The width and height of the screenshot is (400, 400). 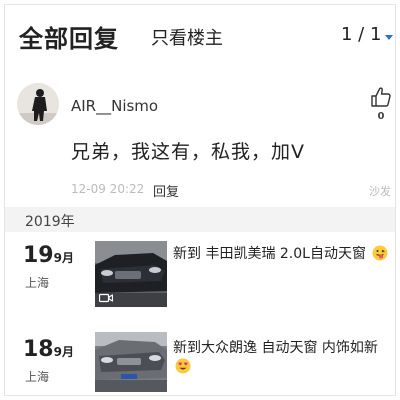 What do you see at coordinates (38, 104) in the screenshot?
I see `avatar` at bounding box center [38, 104].